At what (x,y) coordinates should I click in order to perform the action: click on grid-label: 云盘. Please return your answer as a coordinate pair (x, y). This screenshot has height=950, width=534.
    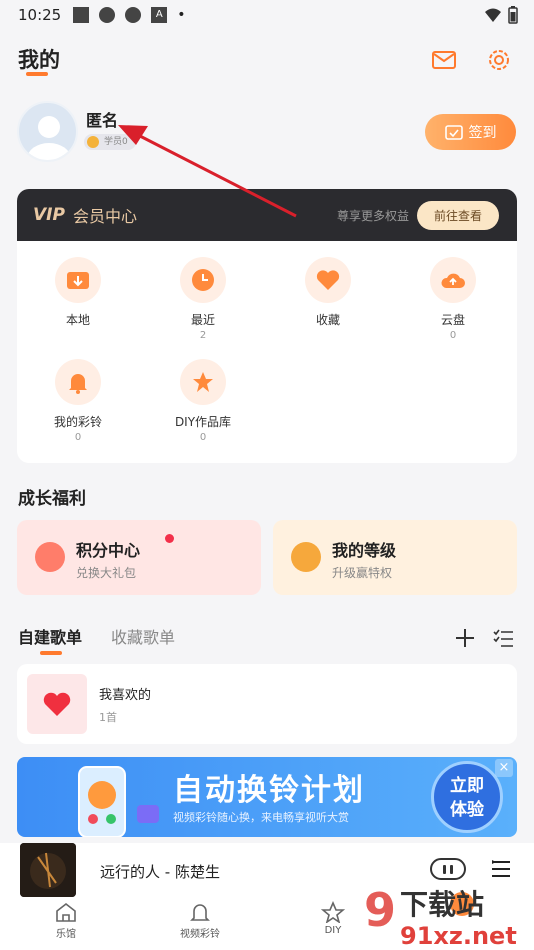
    Looking at the image, I should click on (452, 320).